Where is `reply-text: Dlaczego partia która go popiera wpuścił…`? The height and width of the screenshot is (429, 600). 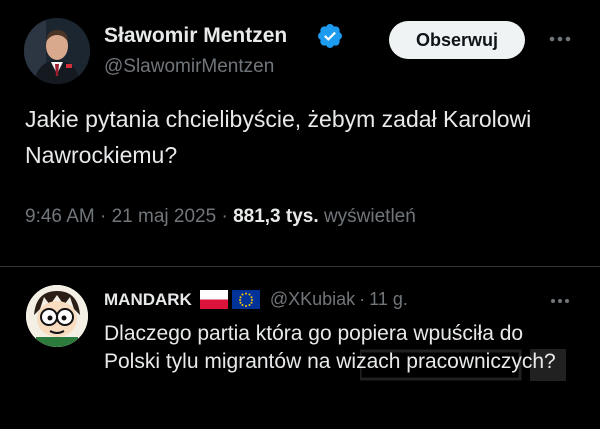 reply-text: Dlaczego partia która go popiera wpuścił… is located at coordinates (330, 347).